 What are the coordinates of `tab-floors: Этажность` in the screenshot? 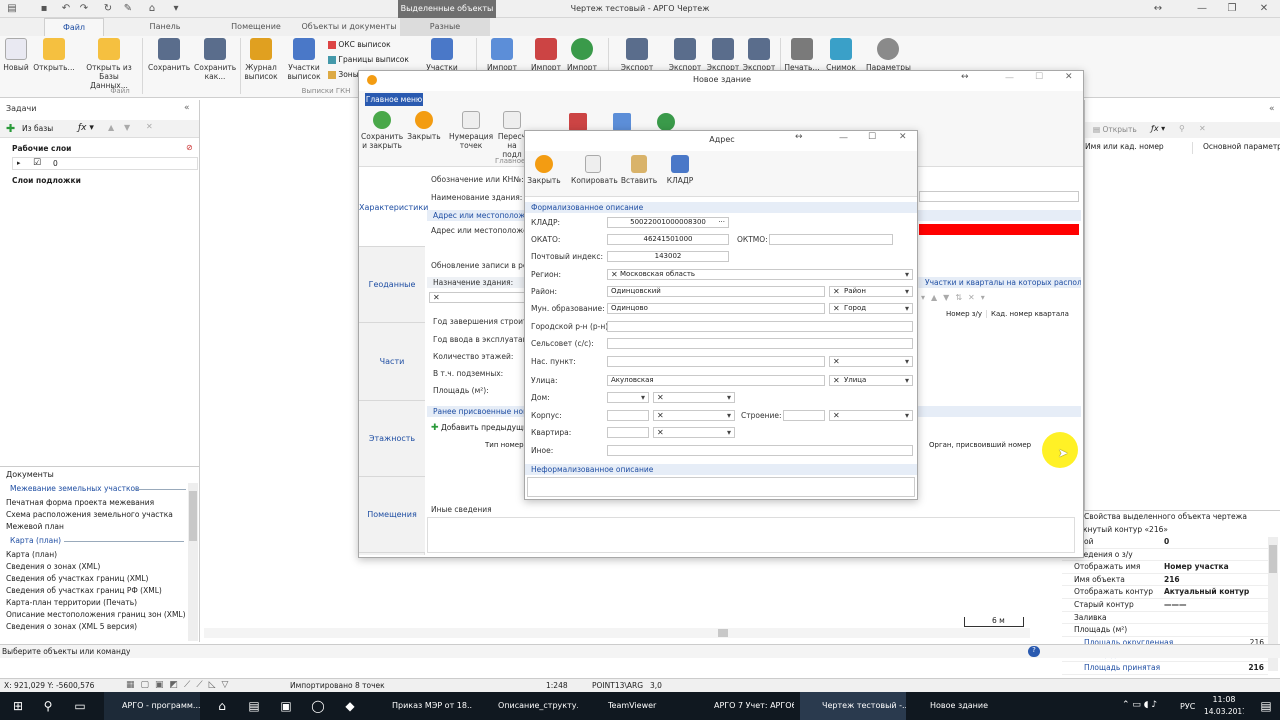 It's located at (392, 439).